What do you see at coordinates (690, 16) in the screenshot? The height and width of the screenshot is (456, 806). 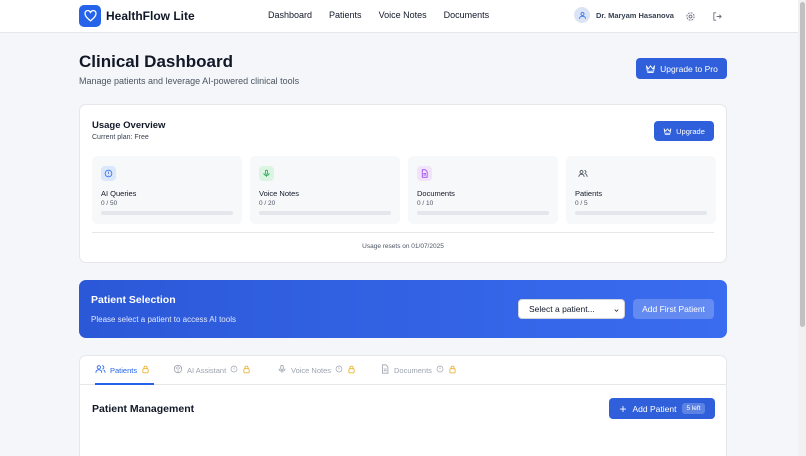 I see `settings-gear-icon` at bounding box center [690, 16].